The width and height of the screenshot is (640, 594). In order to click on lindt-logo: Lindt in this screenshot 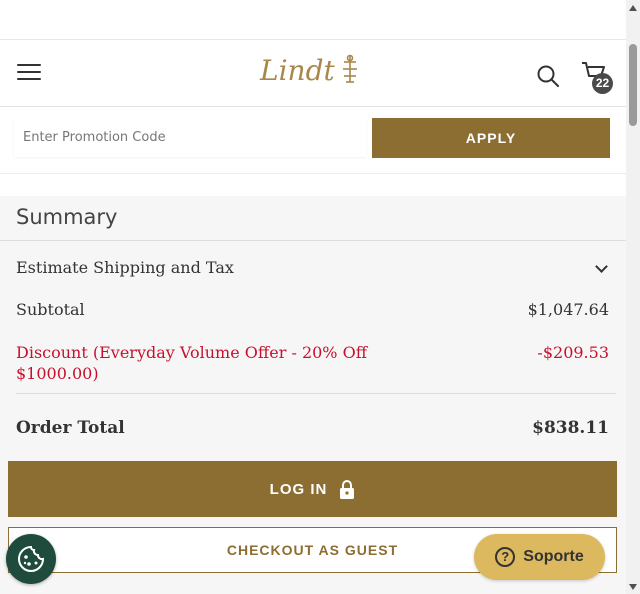, I will do `click(314, 72)`.